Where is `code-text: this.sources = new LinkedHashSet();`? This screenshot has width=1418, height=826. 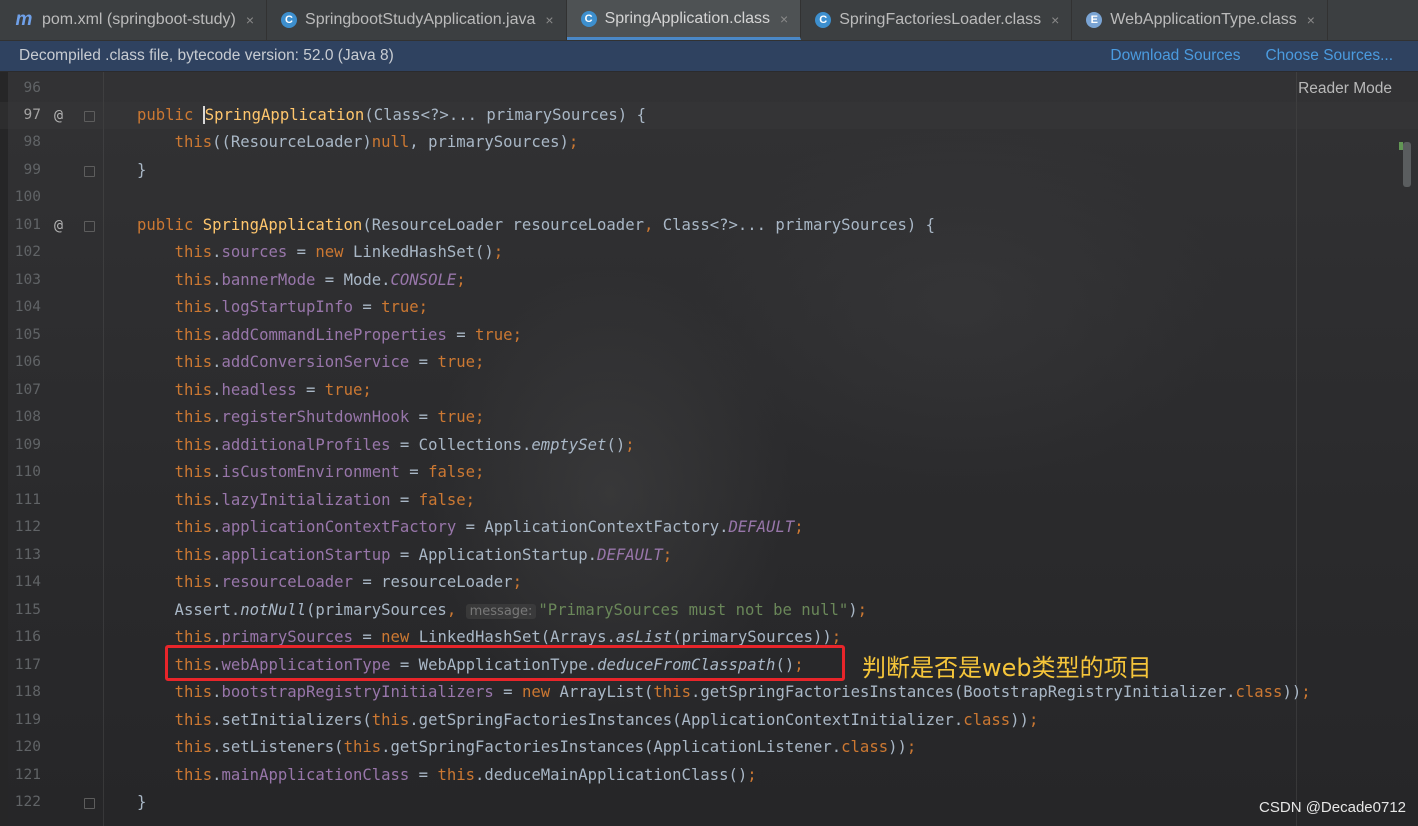
code-text: this.sources = new LinkedHashSet(); is located at coordinates (339, 252).